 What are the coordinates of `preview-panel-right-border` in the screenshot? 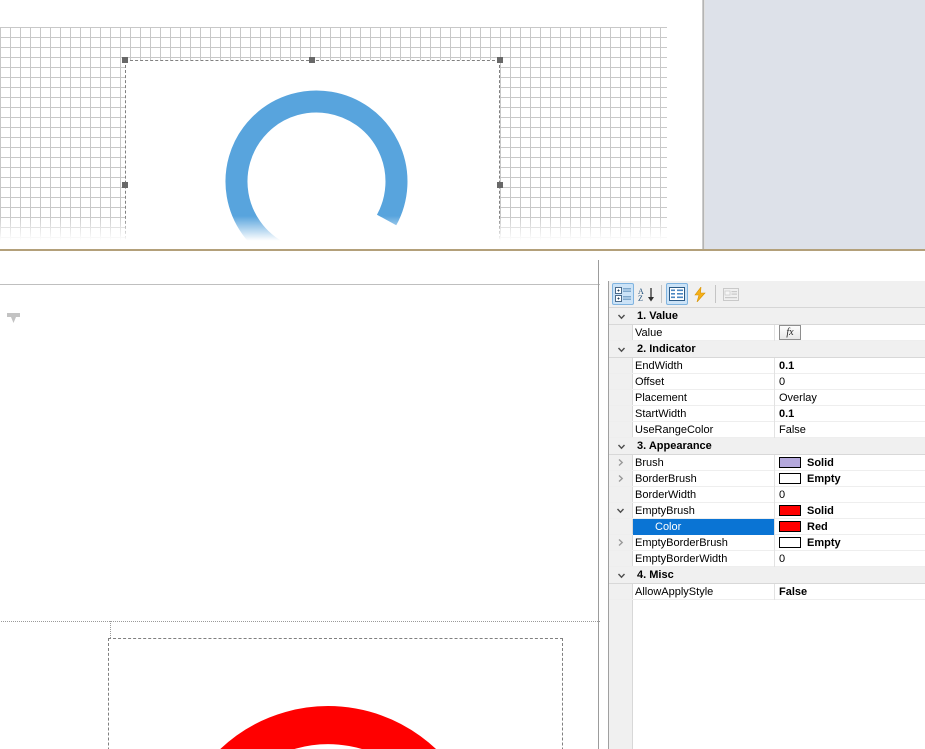 It's located at (598, 504).